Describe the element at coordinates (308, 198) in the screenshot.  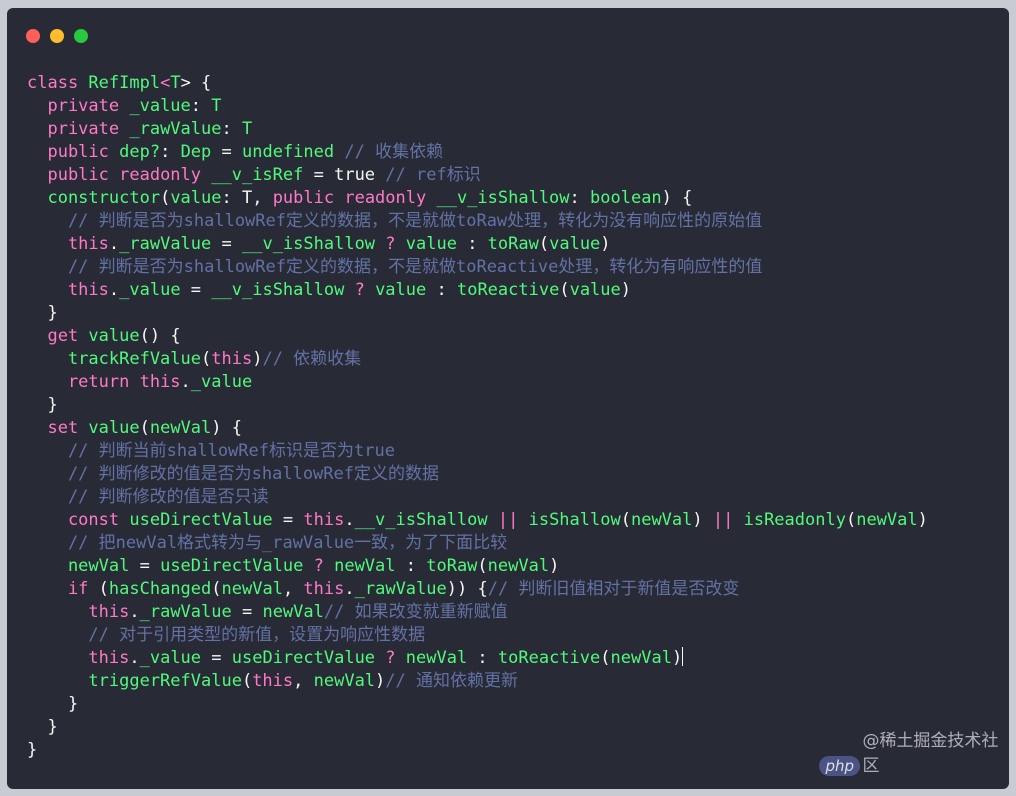
I see `code-token: public` at that location.